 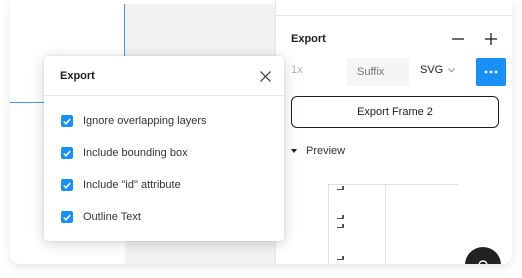 I want to click on option-include-bounding-box: Include bounding box, so click(x=124, y=153).